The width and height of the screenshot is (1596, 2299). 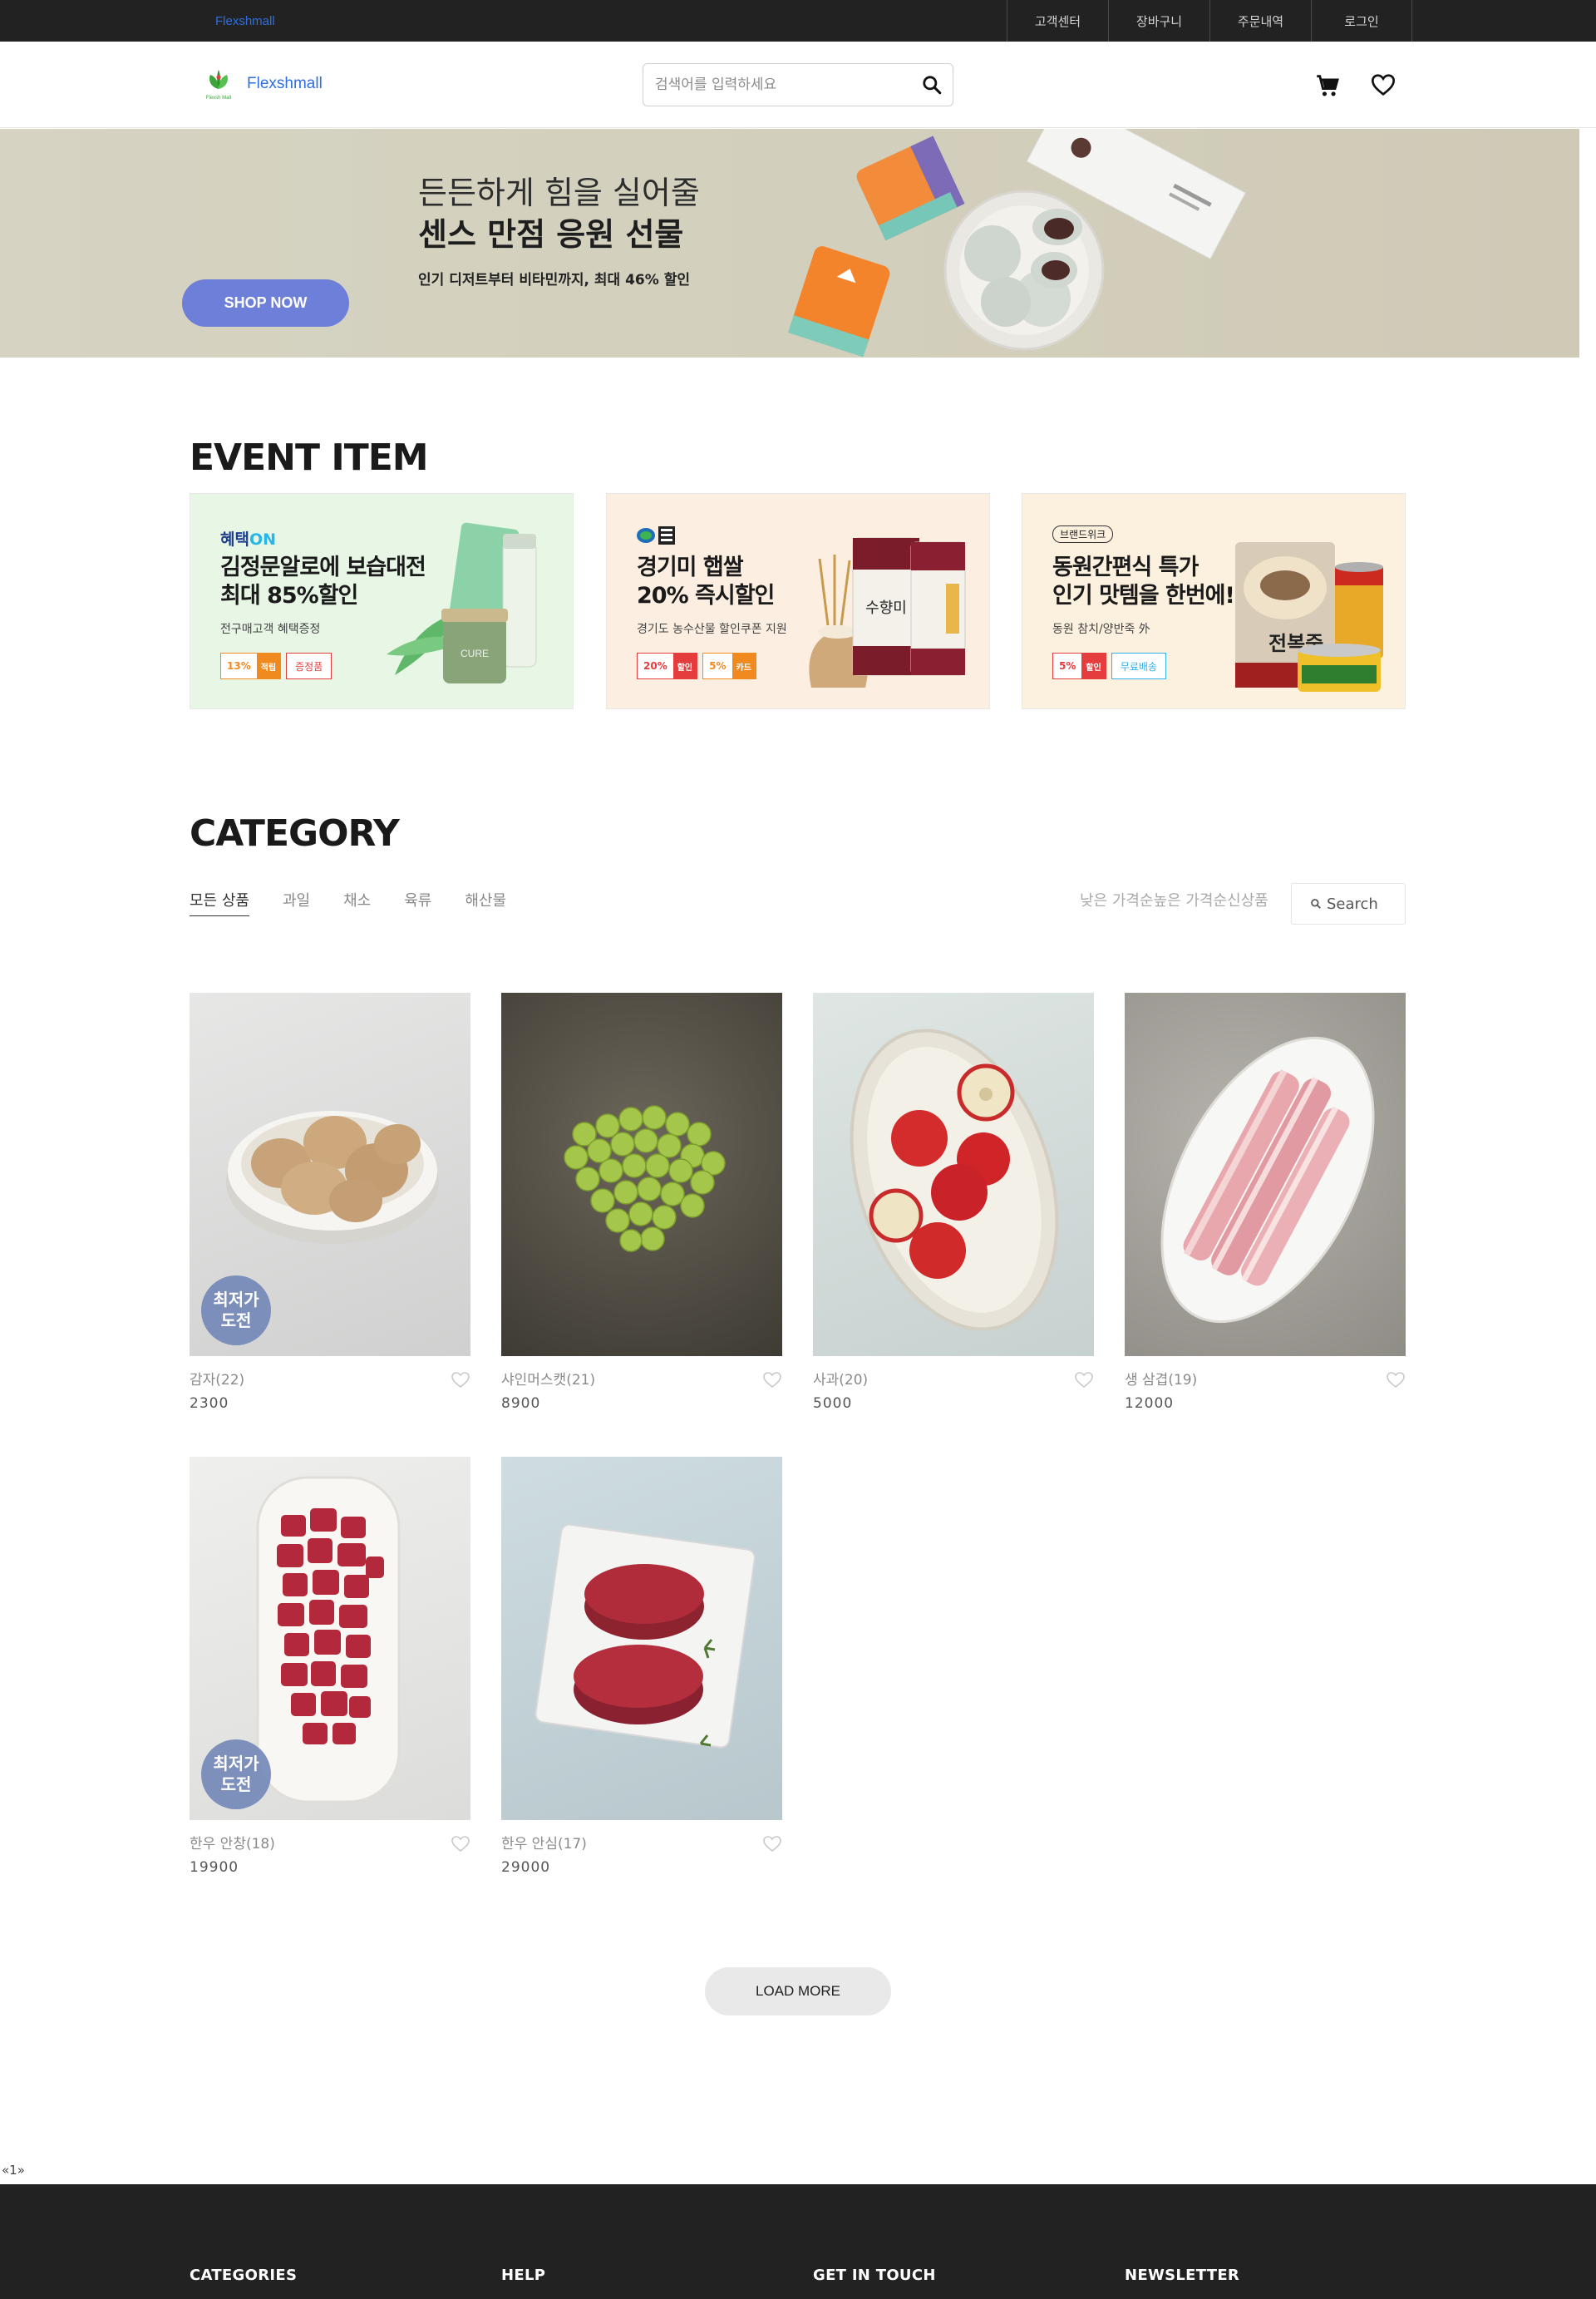 What do you see at coordinates (270, 630) in the screenshot?
I see `event-card-subtext: 전구매고객 혜택증정` at bounding box center [270, 630].